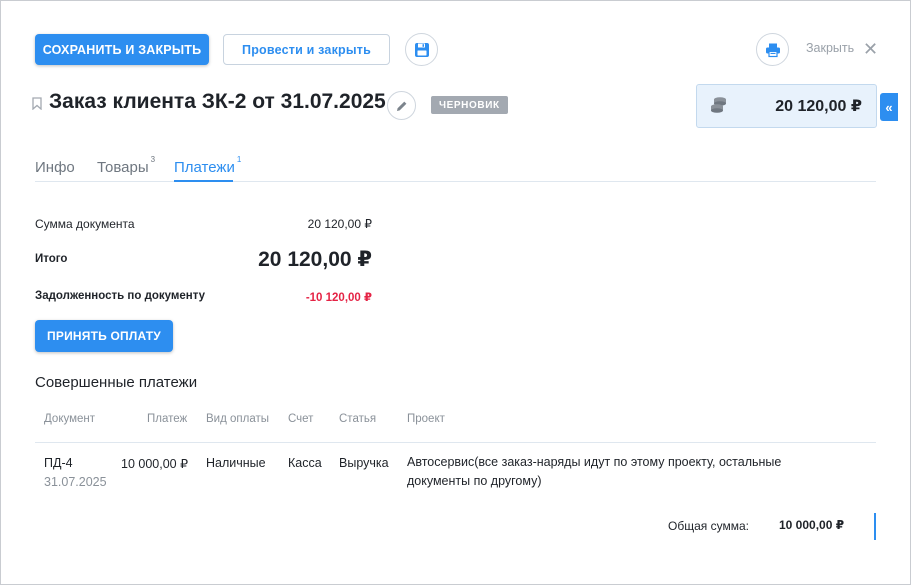 Image resolution: width=911 pixels, height=585 pixels. What do you see at coordinates (155, 464) in the screenshot?
I see `payment-amount: 10 000,00 ₽` at bounding box center [155, 464].